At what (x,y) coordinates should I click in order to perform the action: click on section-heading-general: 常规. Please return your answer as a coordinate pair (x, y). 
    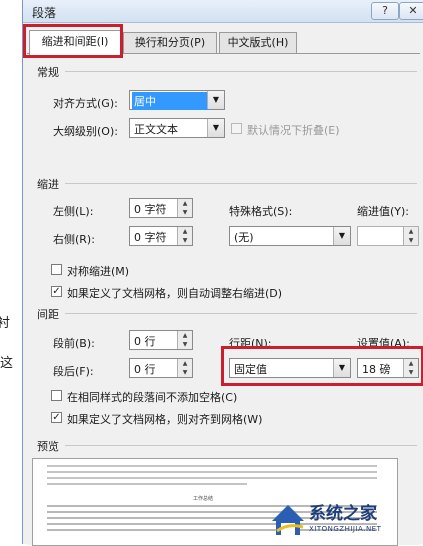
    Looking at the image, I should click on (48, 72).